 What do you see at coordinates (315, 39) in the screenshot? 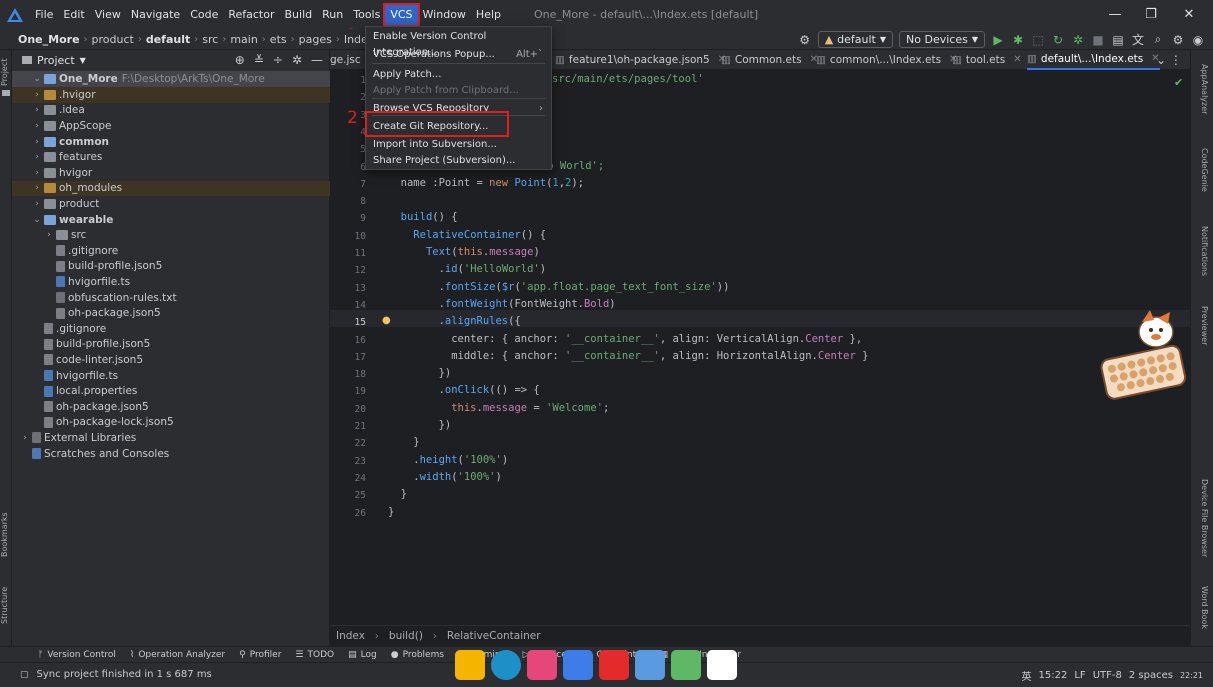
I see `breadcrumb-item: pages` at bounding box center [315, 39].